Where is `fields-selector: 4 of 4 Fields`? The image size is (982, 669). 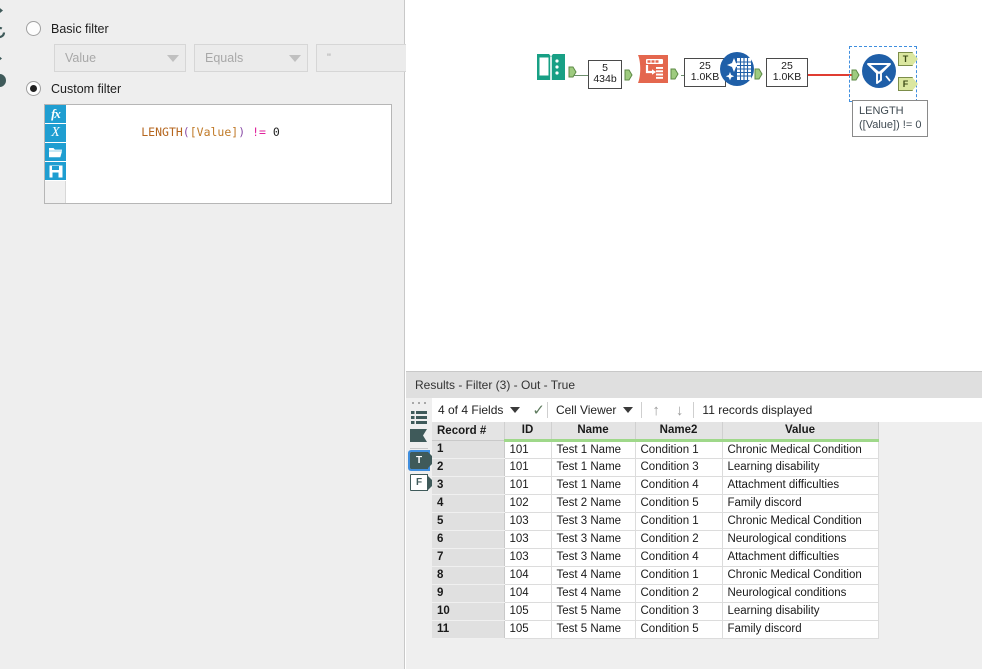
fields-selector: 4 of 4 Fields is located at coordinates (479, 410).